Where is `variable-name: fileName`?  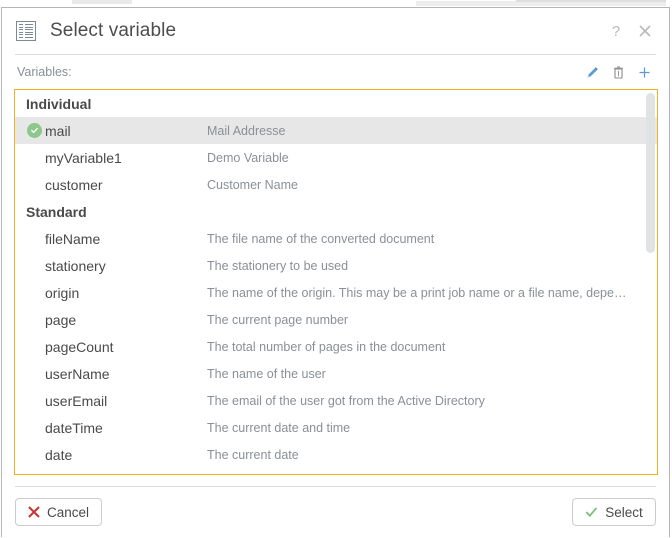
variable-name: fileName is located at coordinates (73, 238).